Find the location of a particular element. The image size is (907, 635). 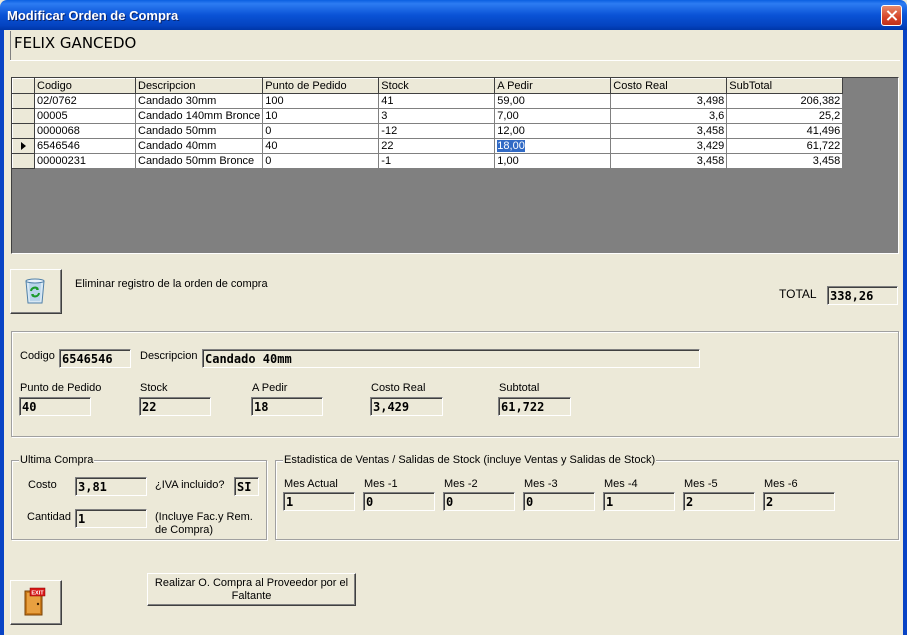

header-indicator is located at coordinates (23, 86).